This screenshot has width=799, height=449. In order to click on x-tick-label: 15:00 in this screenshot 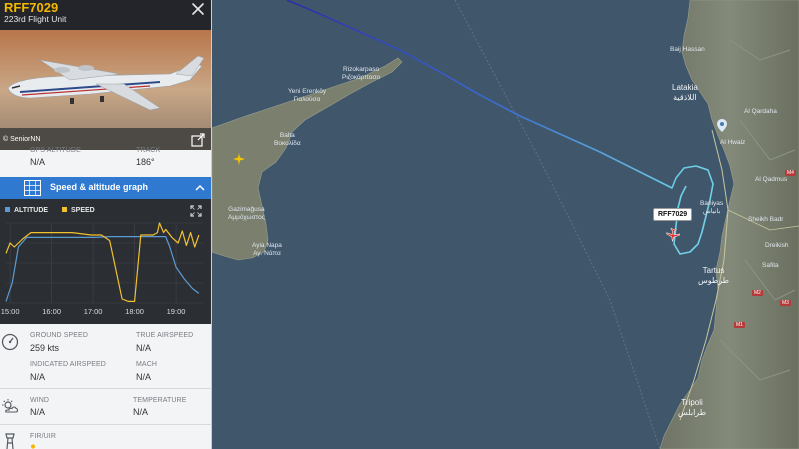, I will do `click(10, 311)`.